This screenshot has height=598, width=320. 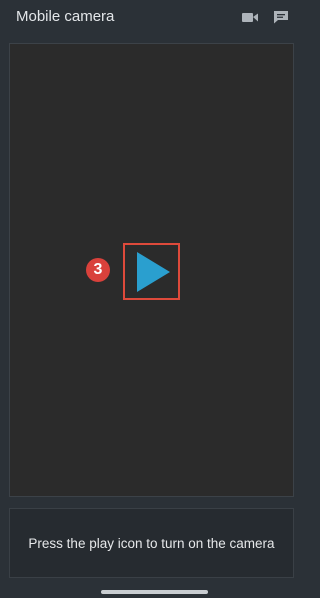 I want to click on home-indicator, so click(x=154, y=592).